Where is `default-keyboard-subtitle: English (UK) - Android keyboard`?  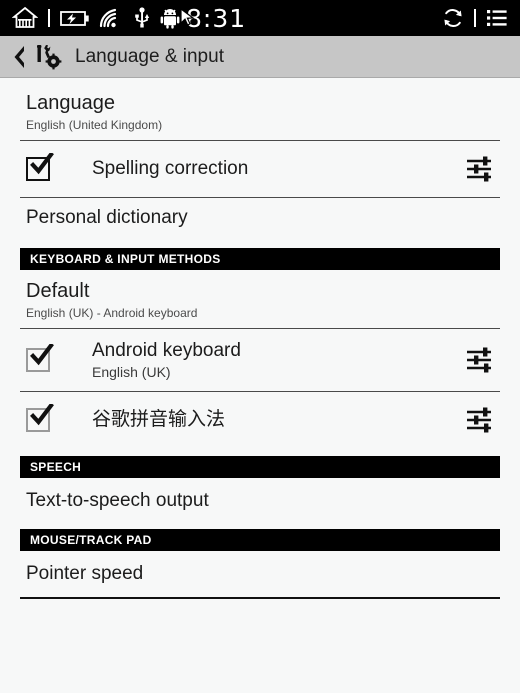
default-keyboard-subtitle: English (UK) - Android keyboard is located at coordinates (112, 312).